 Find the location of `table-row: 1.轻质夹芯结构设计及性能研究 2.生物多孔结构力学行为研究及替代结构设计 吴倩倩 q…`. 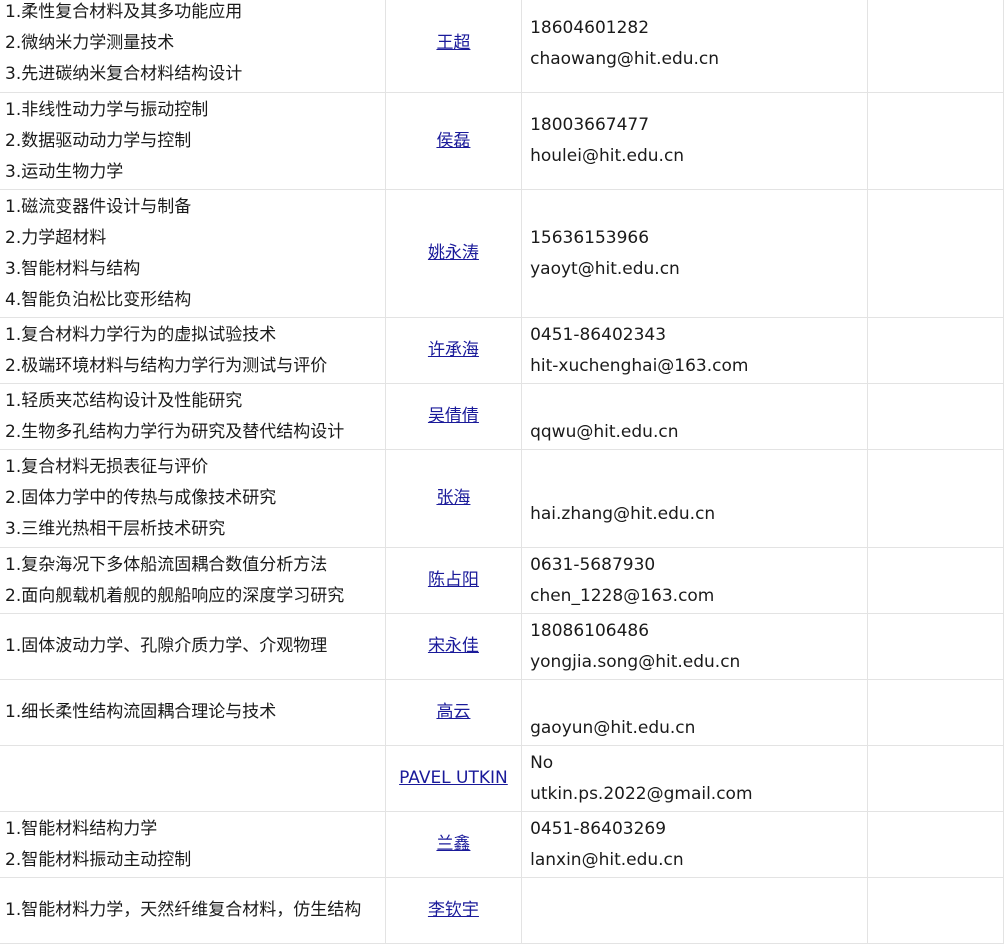

table-row: 1.轻质夹芯结构设计及性能研究 2.生物多孔结构力学行为研究及替代结构设计 吴倩倩 q… is located at coordinates (502, 416).